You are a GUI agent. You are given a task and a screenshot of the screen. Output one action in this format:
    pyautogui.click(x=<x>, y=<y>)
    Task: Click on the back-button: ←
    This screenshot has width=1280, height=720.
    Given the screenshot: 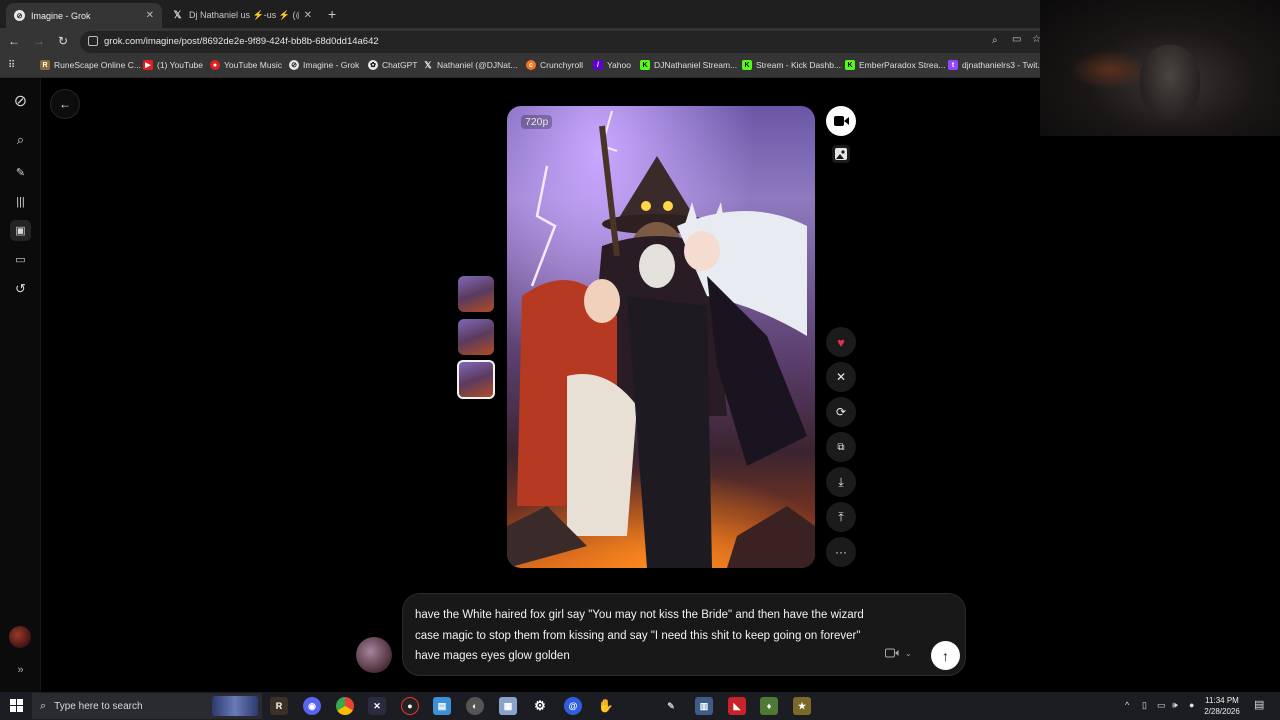 What is the action you would take?
    pyautogui.click(x=65, y=104)
    